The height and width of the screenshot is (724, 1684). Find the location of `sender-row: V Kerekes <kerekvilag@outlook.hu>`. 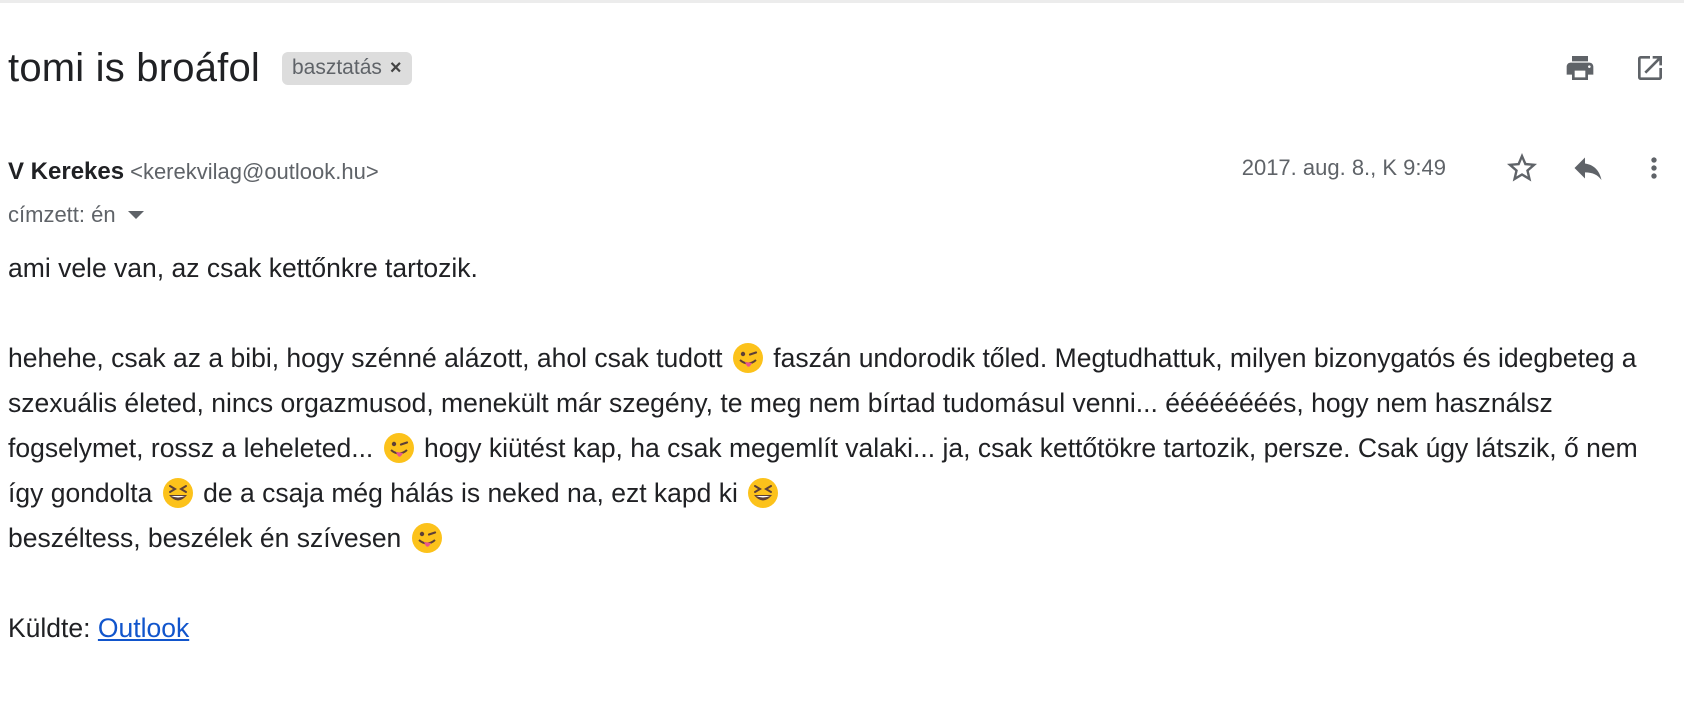

sender-row: V Kerekes <kerekvilag@outlook.hu> is located at coordinates (193, 172).